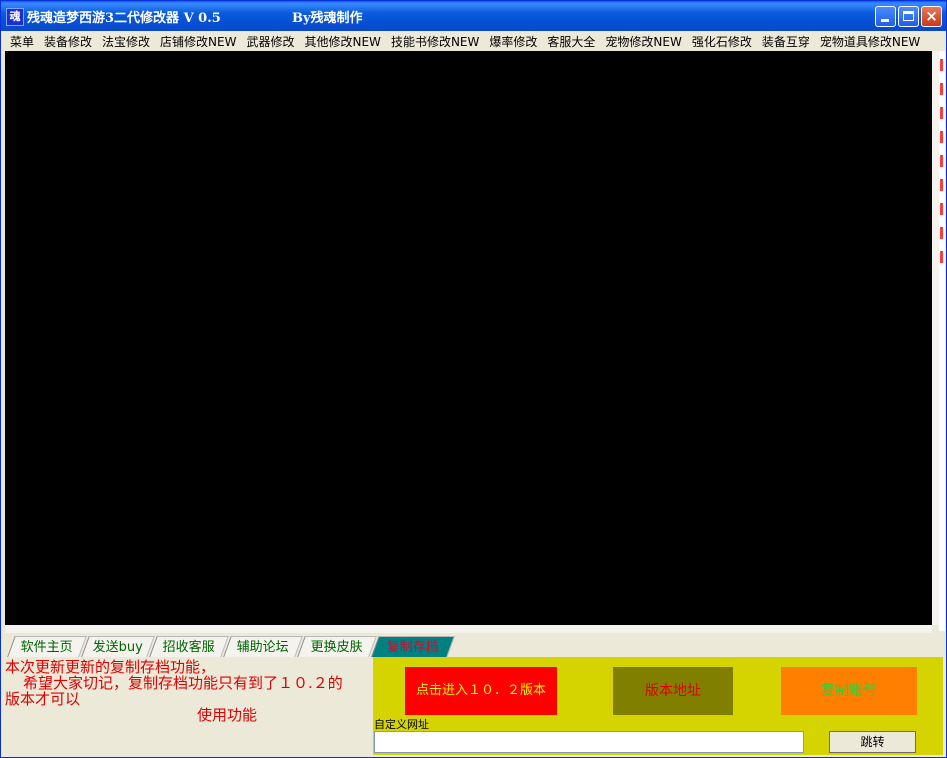  I want to click on tab-recruit-support: 招收客服, so click(189, 646).